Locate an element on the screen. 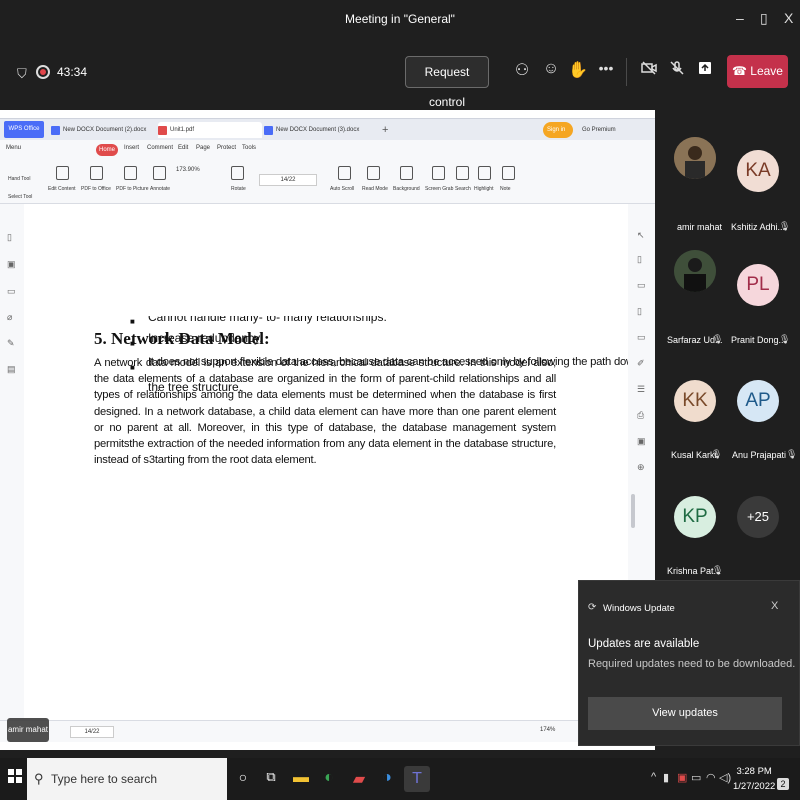  sign-in-button: Sign in is located at coordinates (558, 130).